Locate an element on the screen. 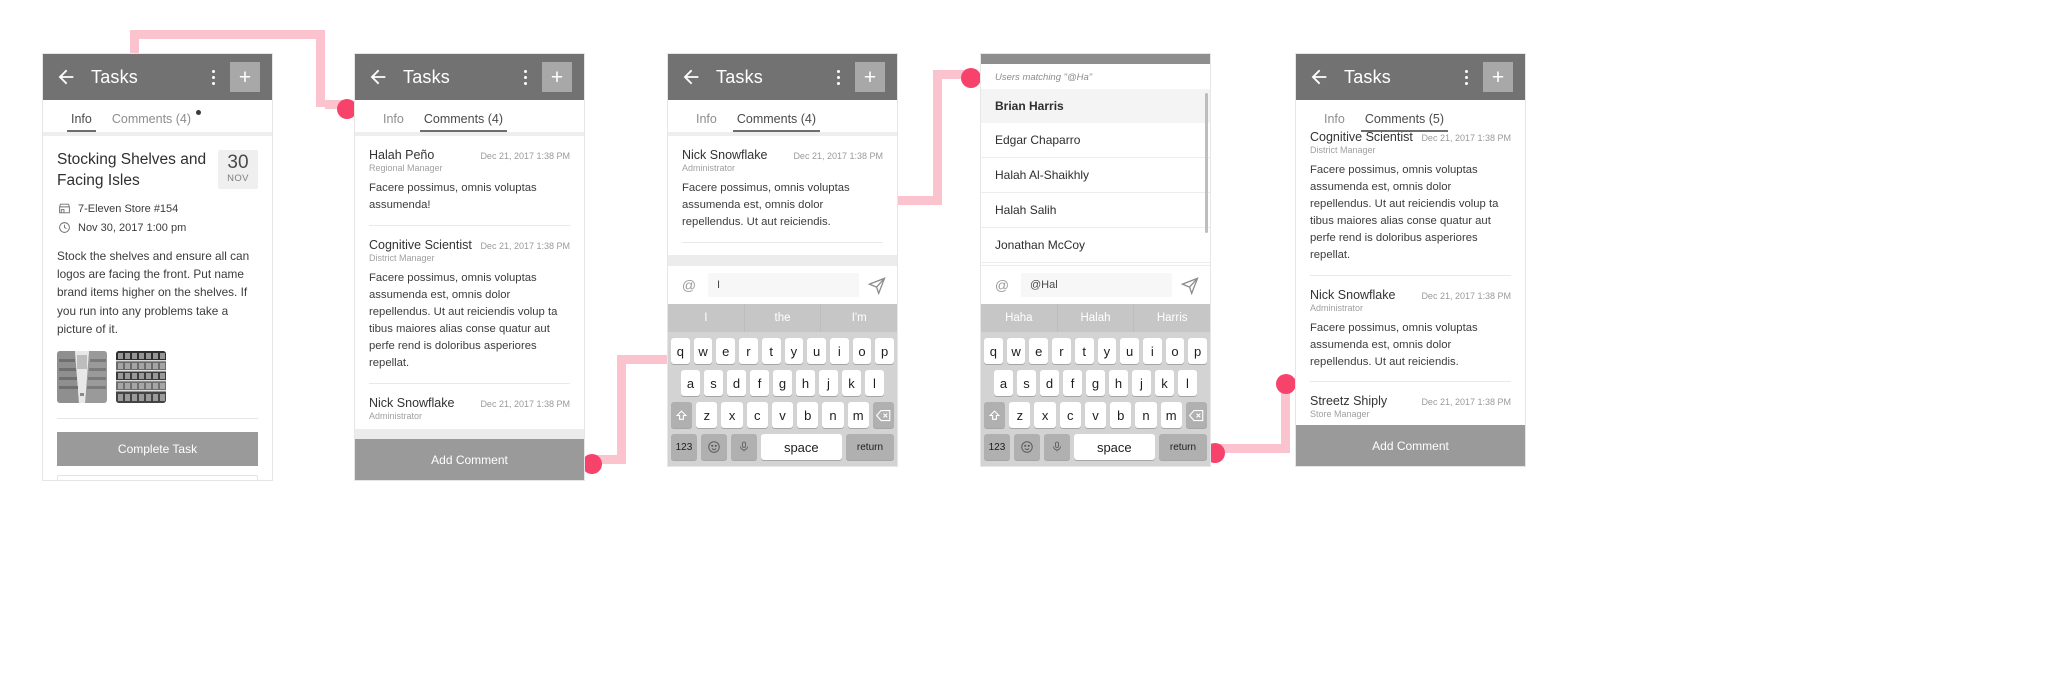  tab-comments: Comments (5) is located at coordinates (1404, 122).